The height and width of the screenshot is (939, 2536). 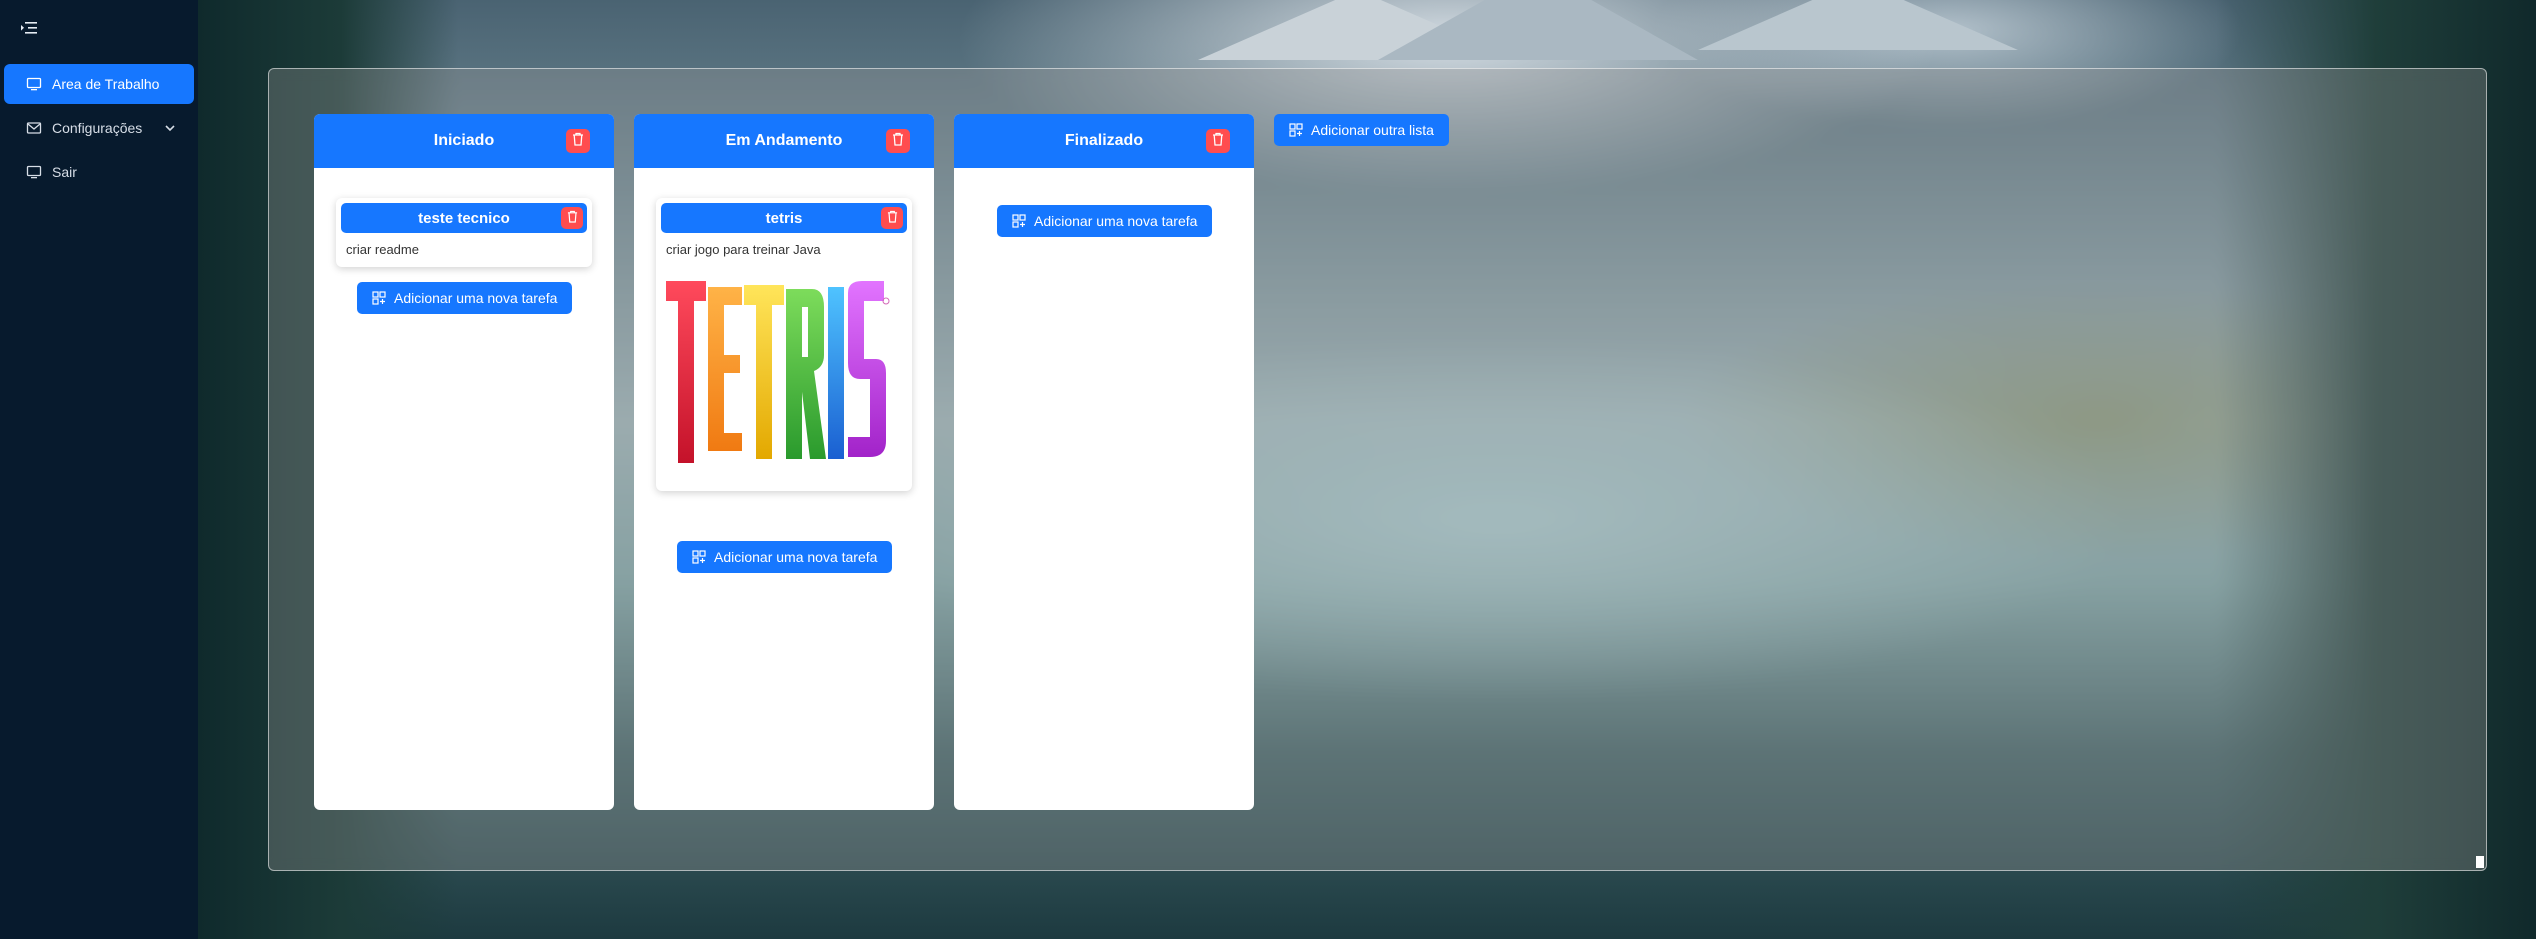 I want to click on add-list-button: Adicionar outra lista, so click(x=1361, y=130).